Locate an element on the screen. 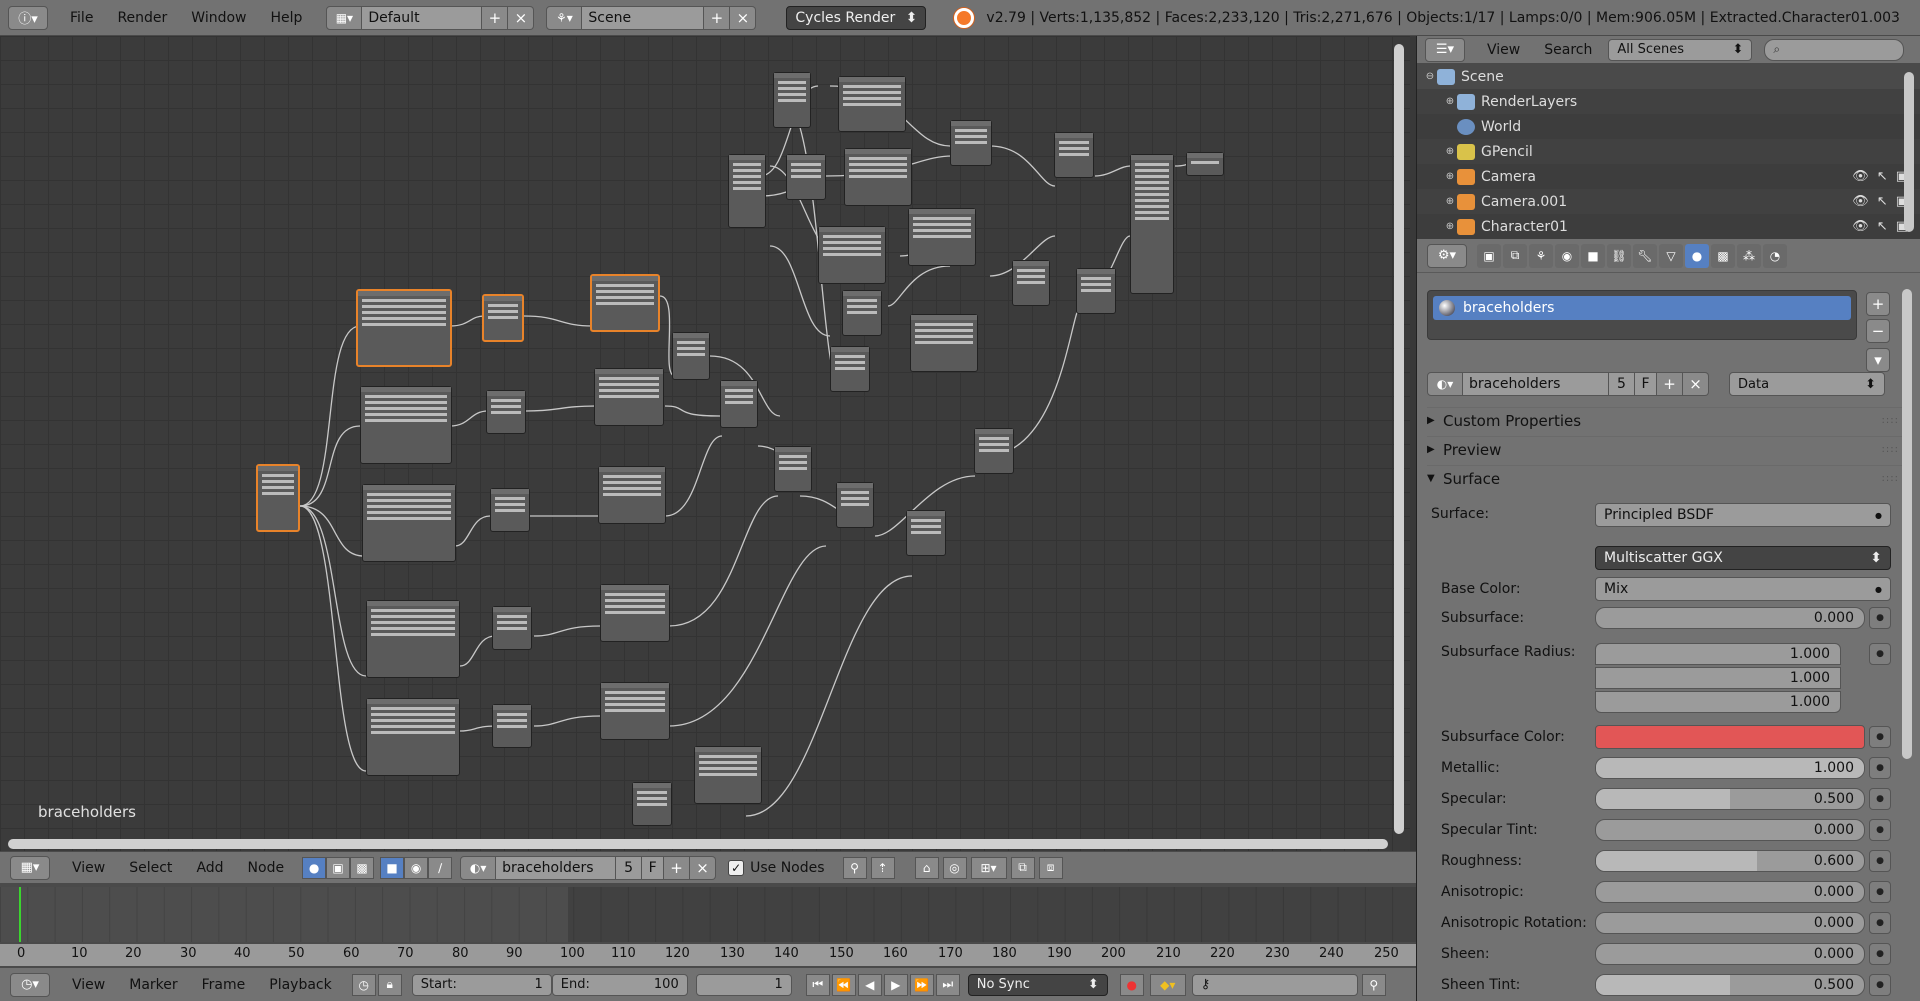 This screenshot has height=1001, width=1920. outliner-row-camera-001: ⊕ Camera.001 👁︎ ↖ ▣ is located at coordinates (1668, 201).